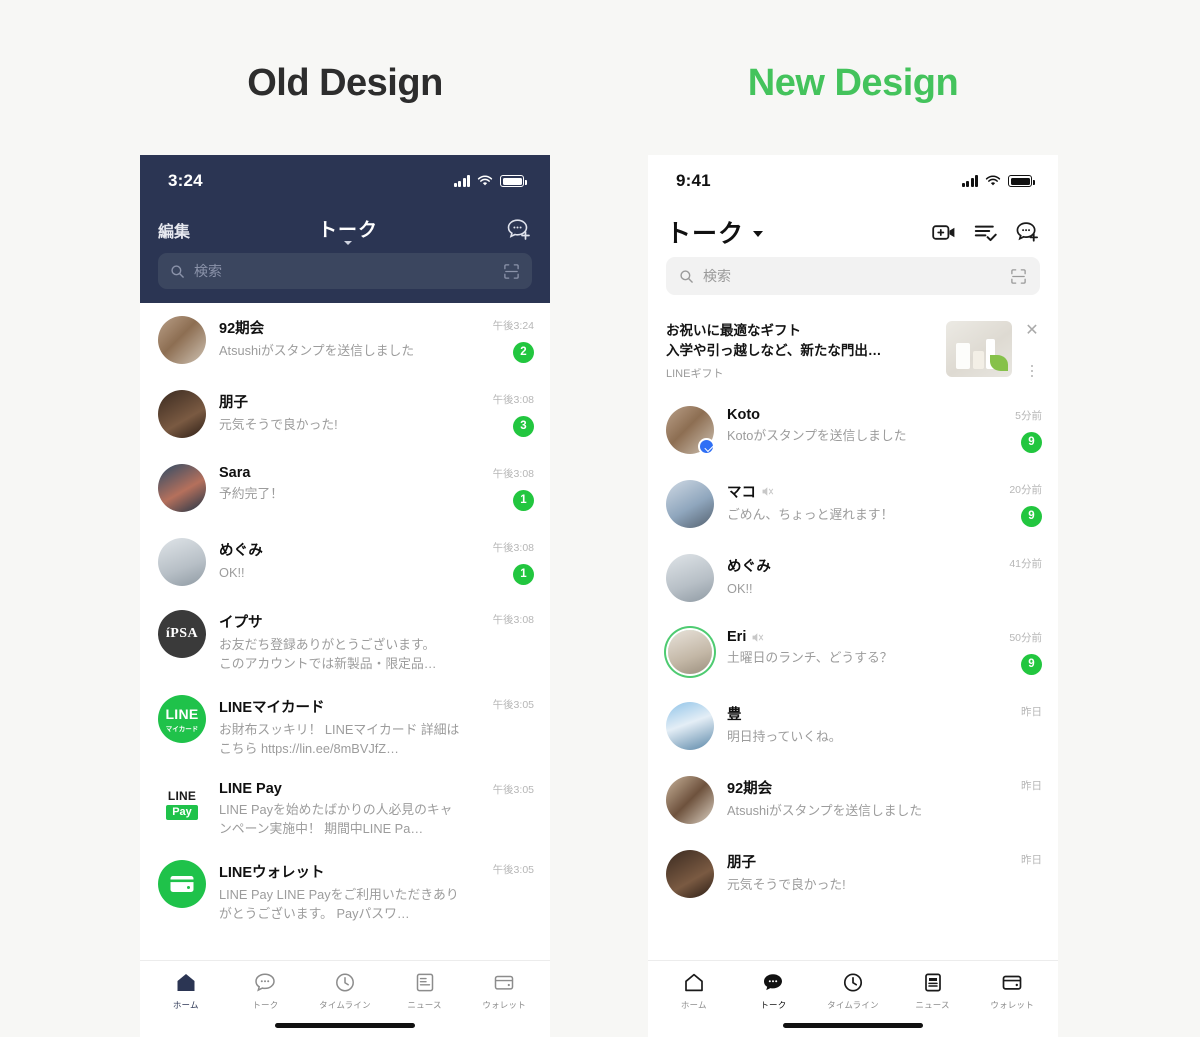 The width and height of the screenshot is (1200, 1037). Describe the element at coordinates (853, 276) in the screenshot. I see `new-search-bar: 検索` at that location.